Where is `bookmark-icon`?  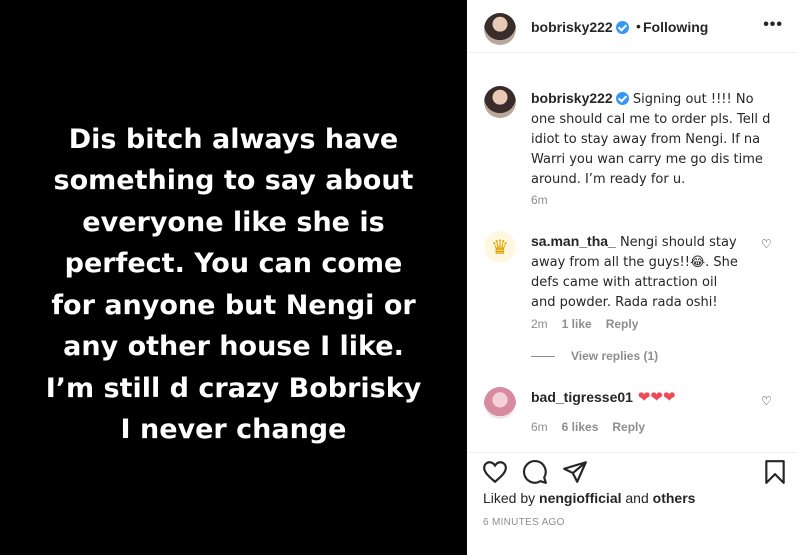 bookmark-icon is located at coordinates (775, 472).